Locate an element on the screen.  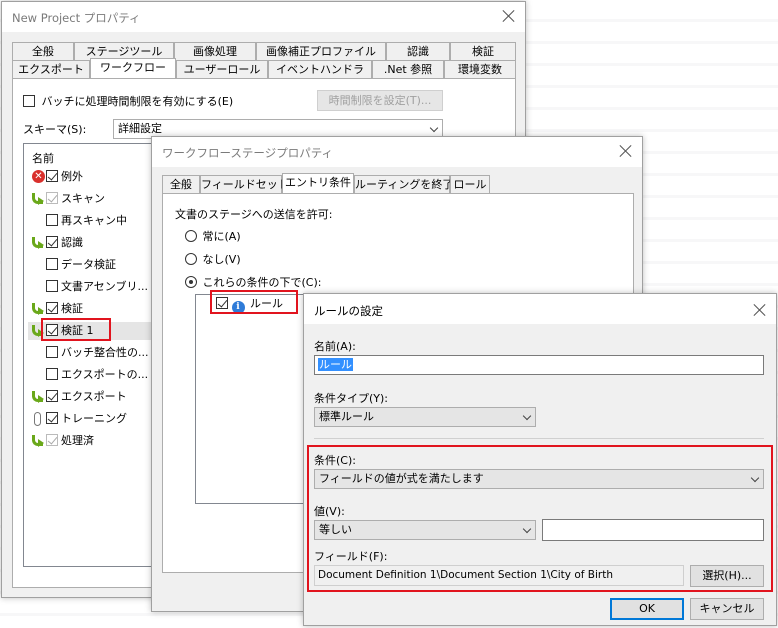
condition-select: フィールドの値が式を満たします is located at coordinates (539, 479).